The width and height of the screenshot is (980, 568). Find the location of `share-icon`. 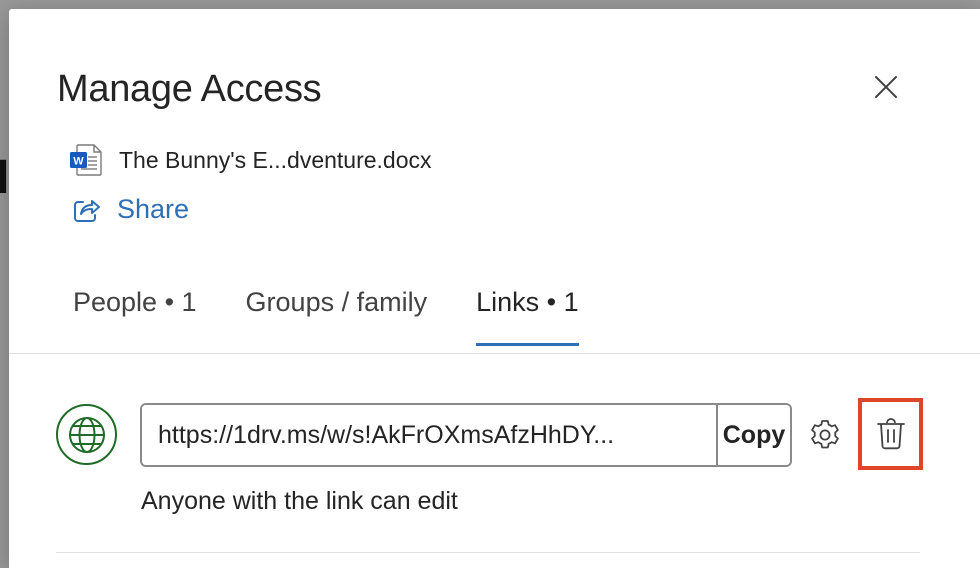

share-icon is located at coordinates (87, 210).